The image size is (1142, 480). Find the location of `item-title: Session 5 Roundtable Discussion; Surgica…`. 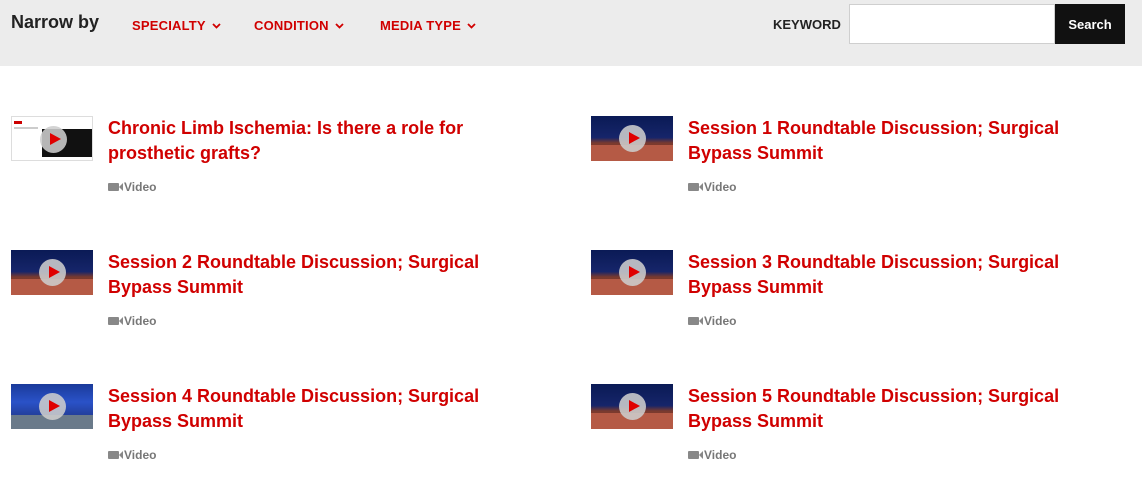

item-title: Session 5 Roundtable Discussion; Surgica… is located at coordinates (893, 409).